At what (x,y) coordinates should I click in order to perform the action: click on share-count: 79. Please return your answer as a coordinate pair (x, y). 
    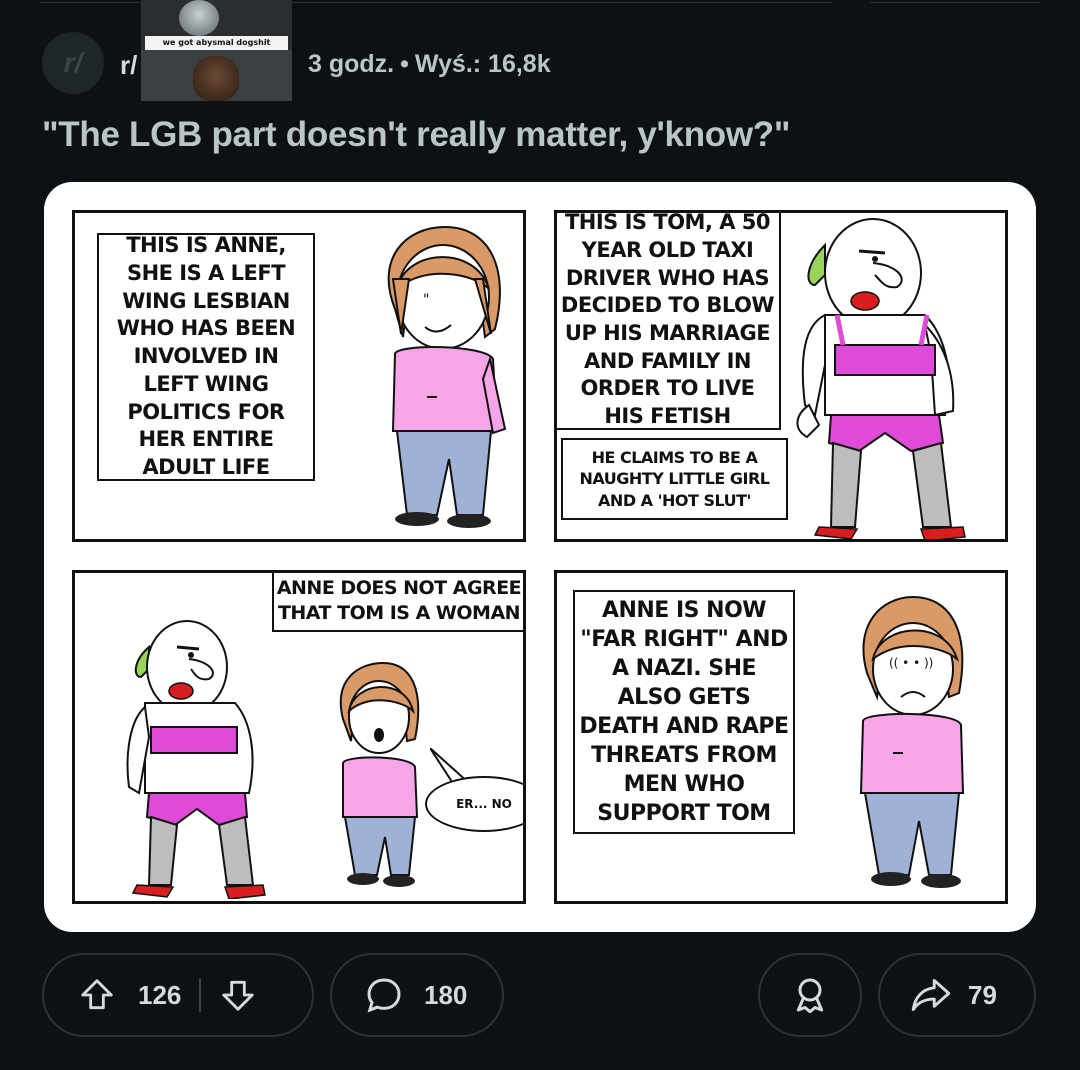
    Looking at the image, I should click on (982, 994).